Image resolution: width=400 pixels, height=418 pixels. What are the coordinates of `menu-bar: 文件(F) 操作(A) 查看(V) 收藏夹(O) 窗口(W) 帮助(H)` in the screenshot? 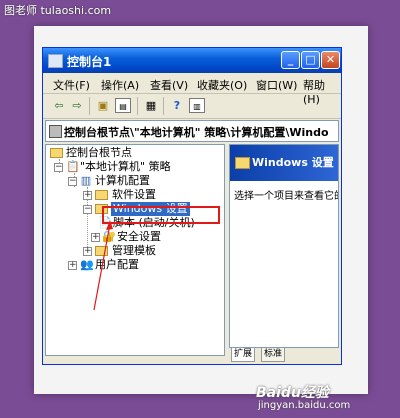 It's located at (192, 89).